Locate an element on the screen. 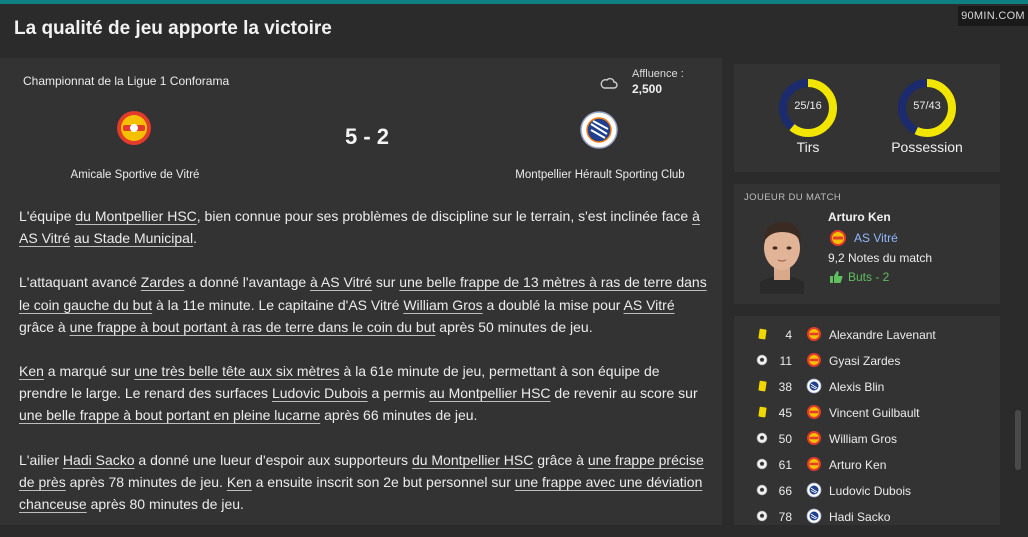 The height and width of the screenshot is (537, 1028). shots-label: Tirs is located at coordinates (808, 147).